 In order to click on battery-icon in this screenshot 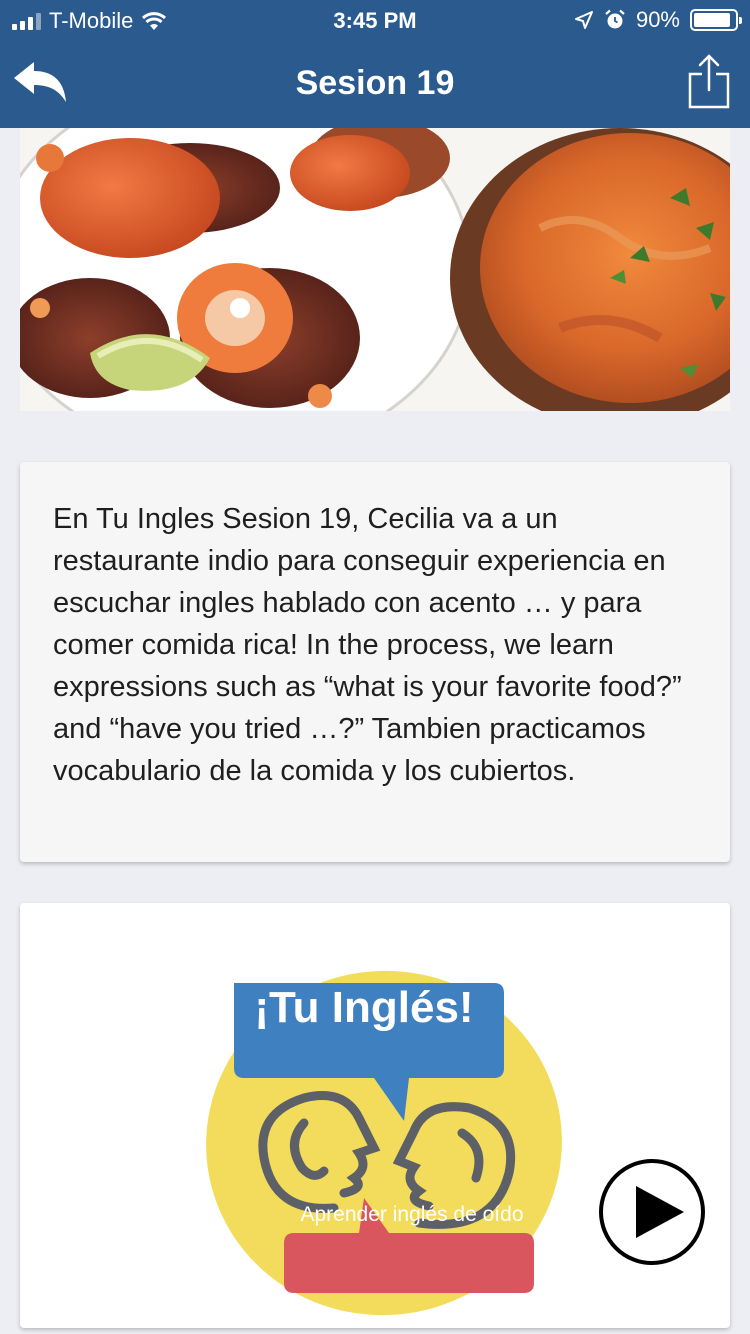, I will do `click(716, 20)`.